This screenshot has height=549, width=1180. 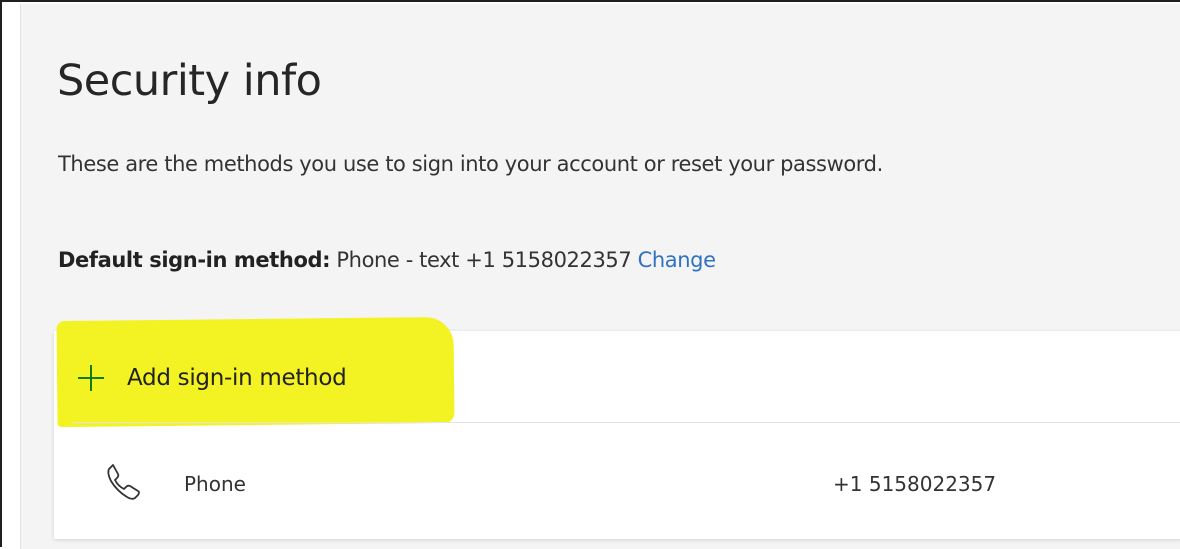 I want to click on method-value: +1 5158022357, so click(x=915, y=484).